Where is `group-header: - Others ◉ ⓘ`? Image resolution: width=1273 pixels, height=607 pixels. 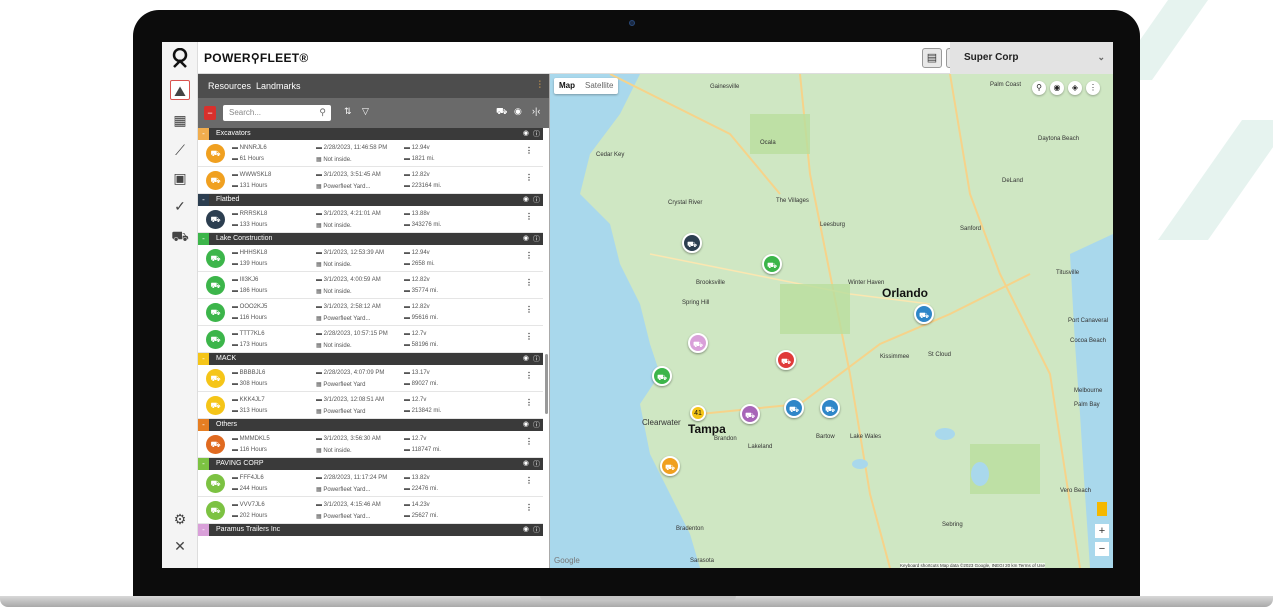
group-header: - Others ◉ ⓘ is located at coordinates (370, 425).